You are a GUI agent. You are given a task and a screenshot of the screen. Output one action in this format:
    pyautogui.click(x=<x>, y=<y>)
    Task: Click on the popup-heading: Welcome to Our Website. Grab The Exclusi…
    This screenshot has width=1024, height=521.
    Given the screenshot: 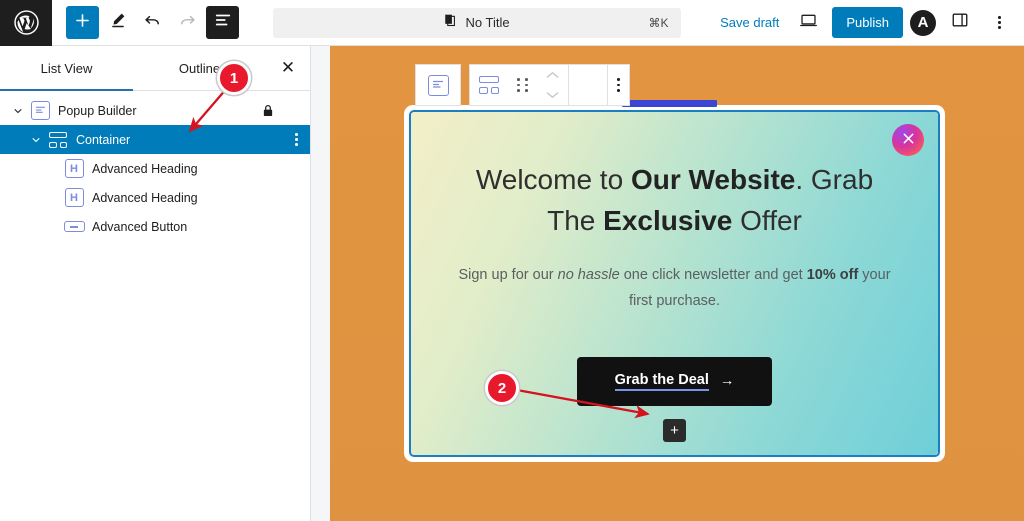 What is the action you would take?
    pyautogui.click(x=674, y=200)
    